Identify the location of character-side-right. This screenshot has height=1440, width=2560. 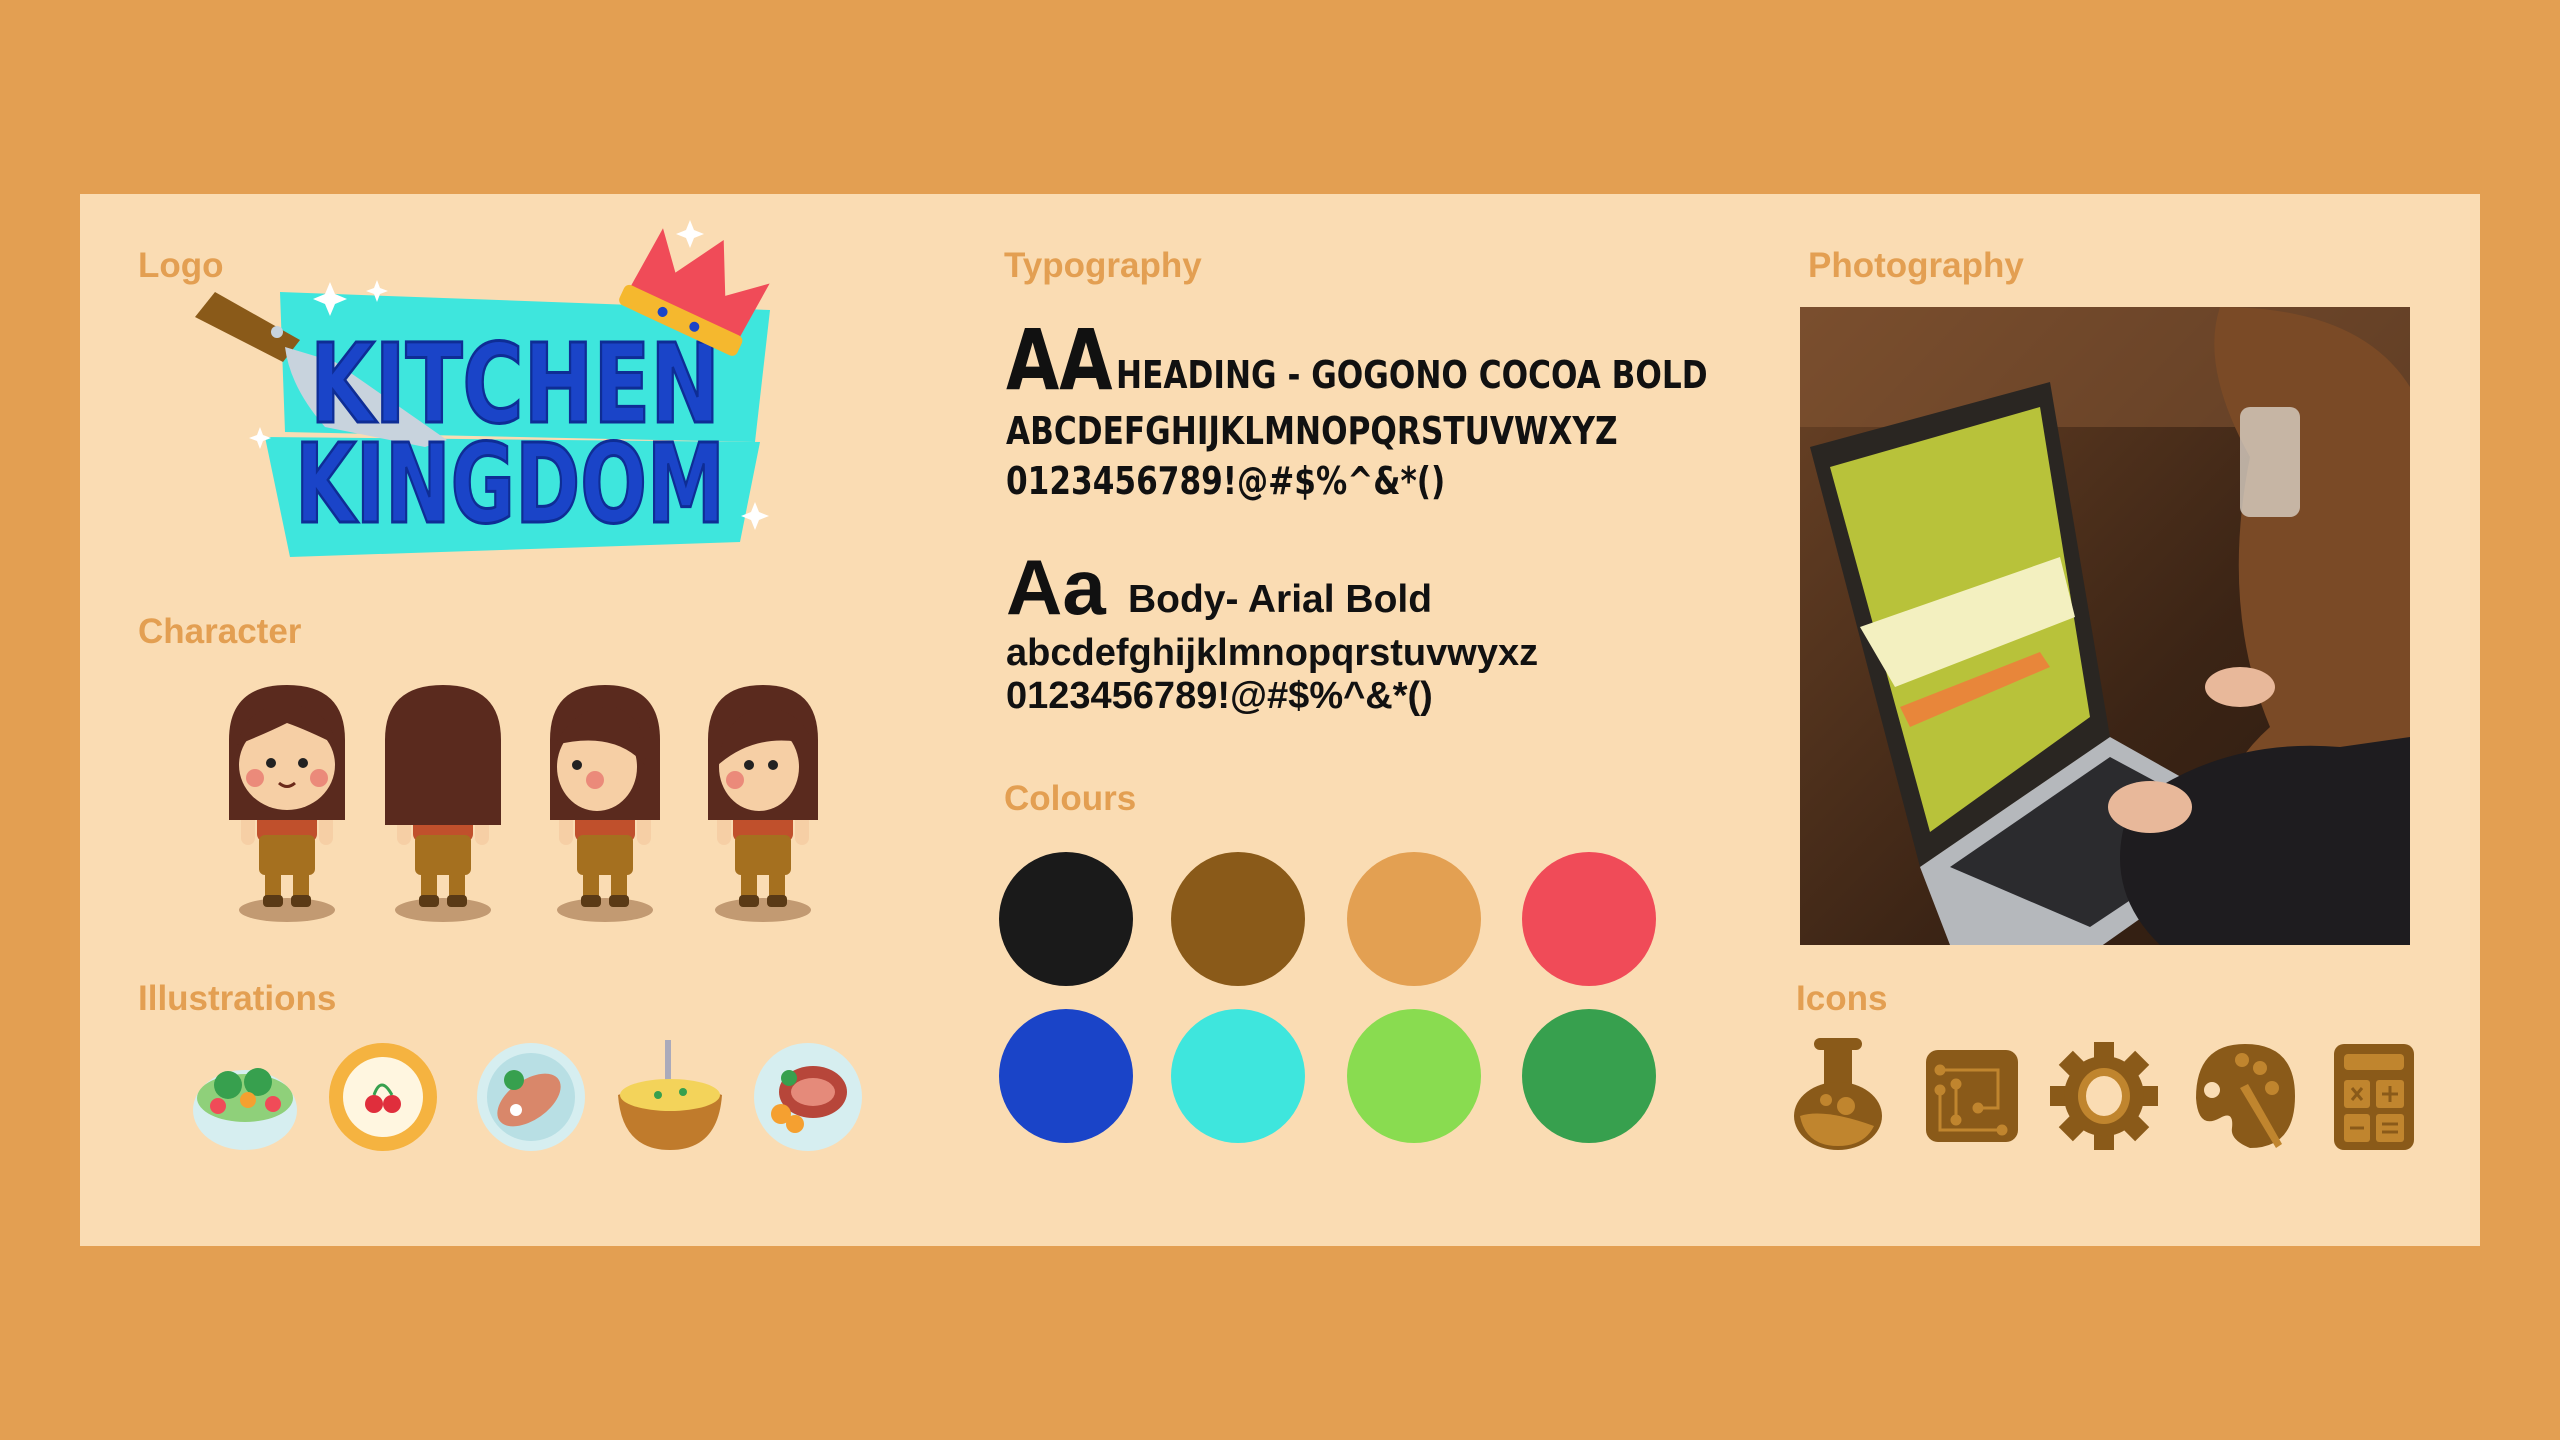
(605, 803).